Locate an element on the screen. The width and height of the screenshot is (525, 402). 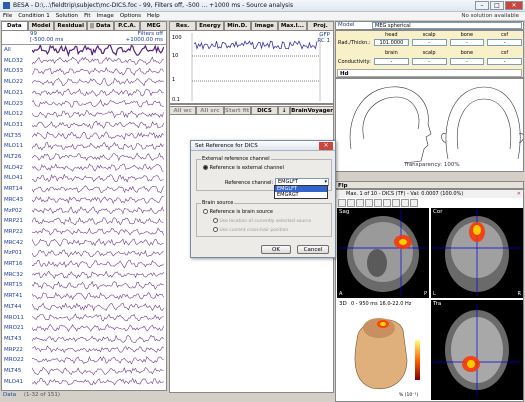
hd-label: Hd is located at coordinates (344, 74).